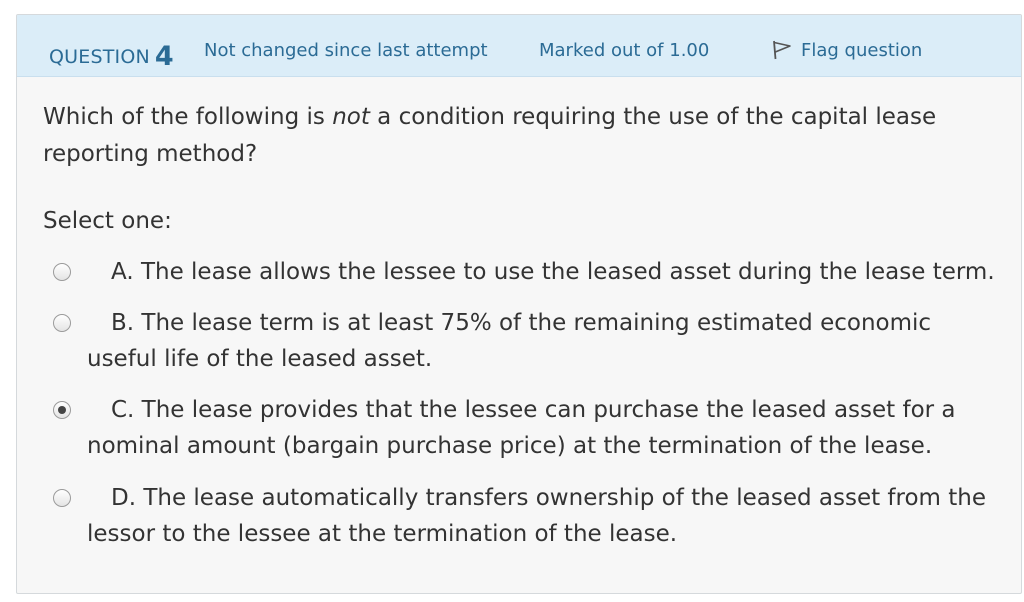  What do you see at coordinates (862, 50) in the screenshot?
I see `flag-question-label: Flag question` at bounding box center [862, 50].